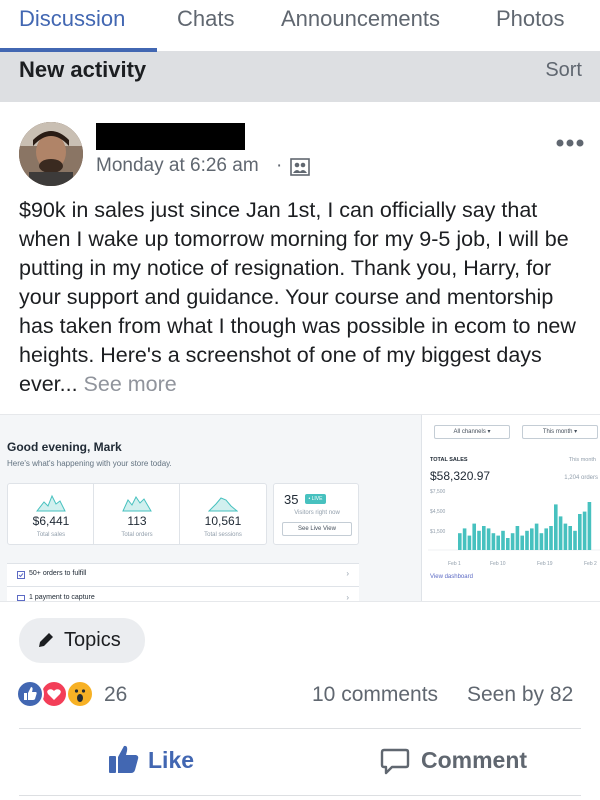 Image resolution: width=600 pixels, height=800 pixels. What do you see at coordinates (563, 70) in the screenshot?
I see `sort-button: Sort` at bounding box center [563, 70].